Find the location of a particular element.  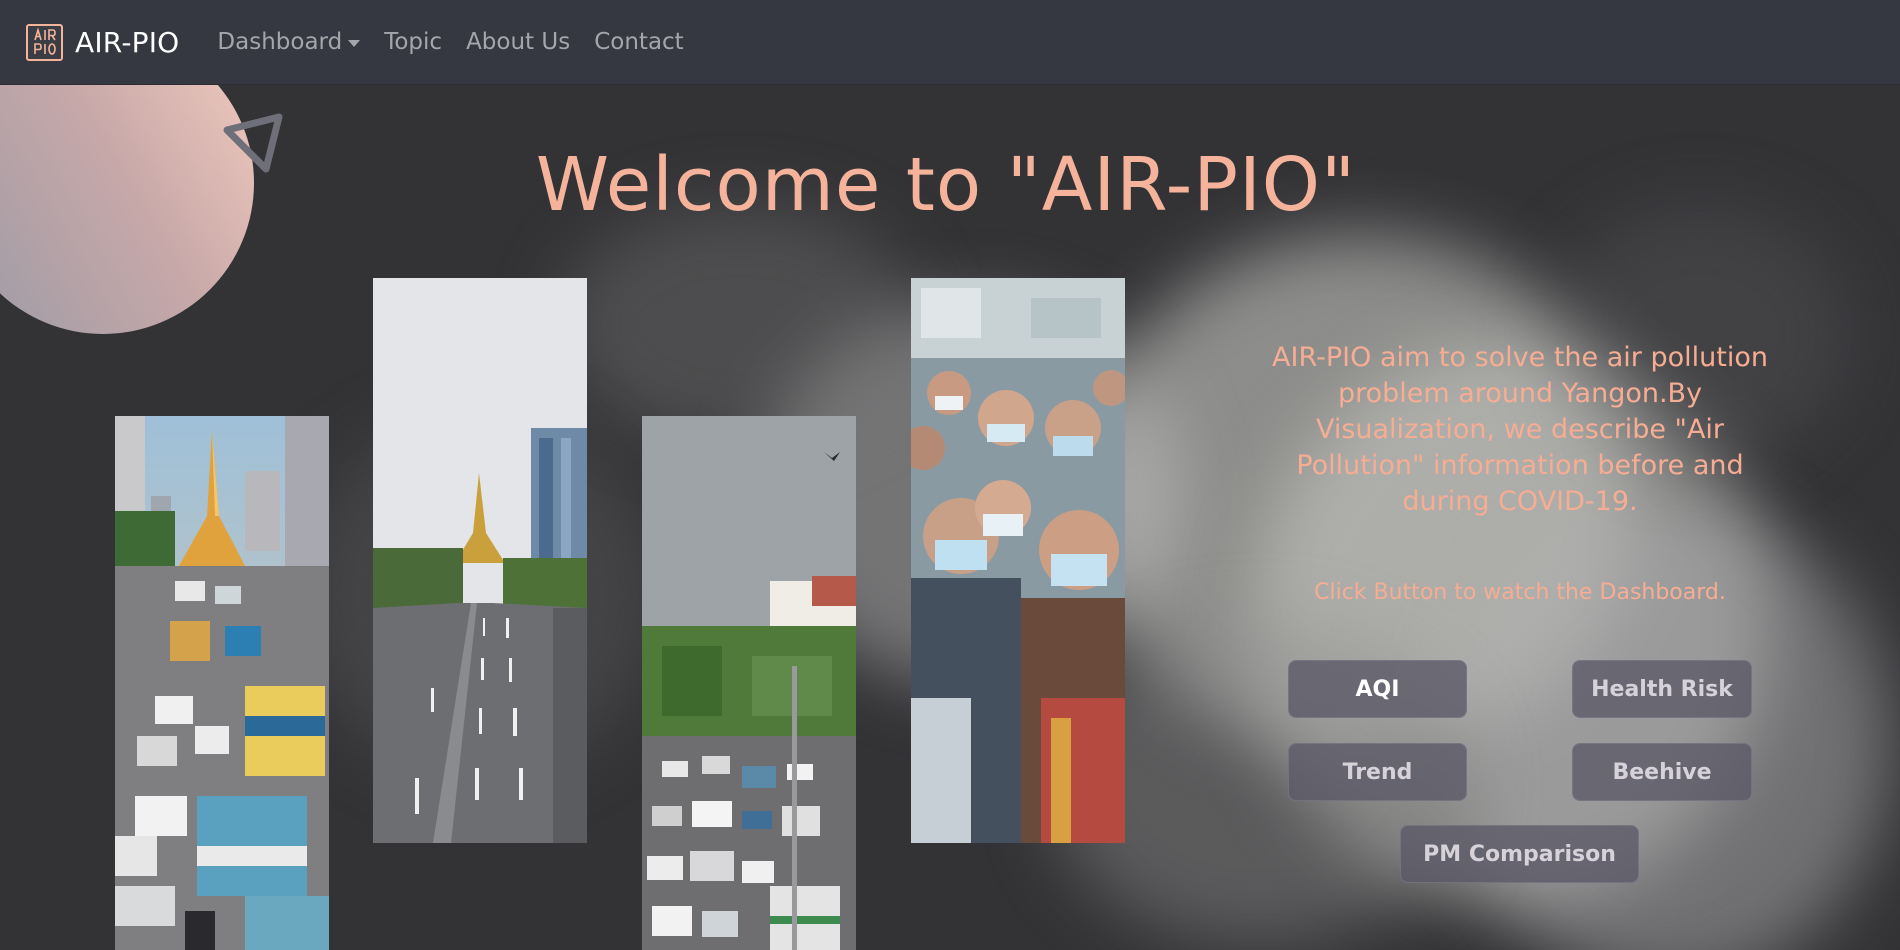

aqi-button: AQI is located at coordinates (1377, 689).